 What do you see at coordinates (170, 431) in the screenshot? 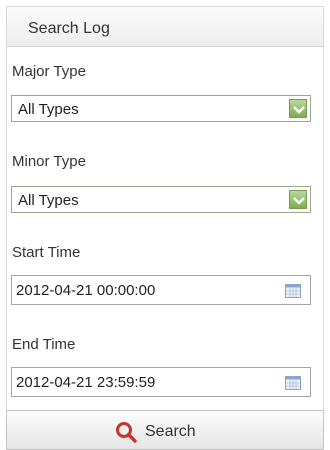
I see `search-button-label: Search` at bounding box center [170, 431].